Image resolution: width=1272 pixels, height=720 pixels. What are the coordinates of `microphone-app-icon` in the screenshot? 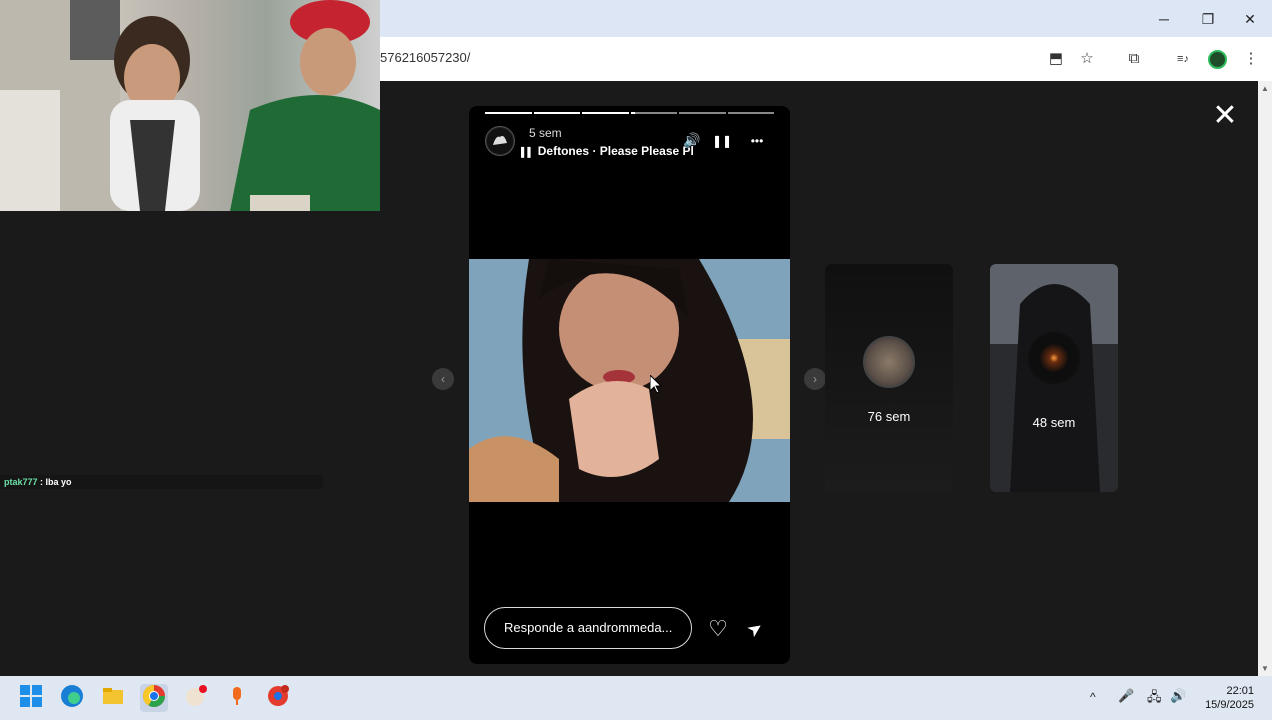 It's located at (237, 698).